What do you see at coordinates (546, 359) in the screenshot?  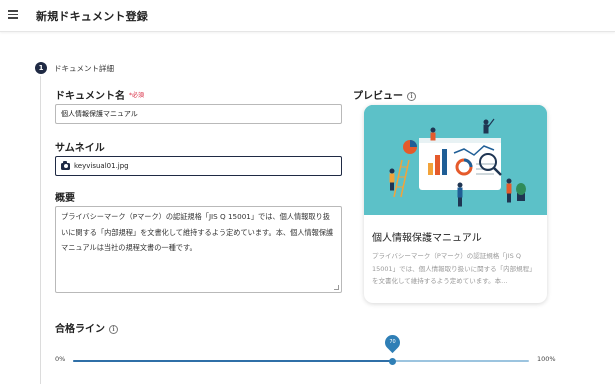 I see `slider-max-label: 100%` at bounding box center [546, 359].